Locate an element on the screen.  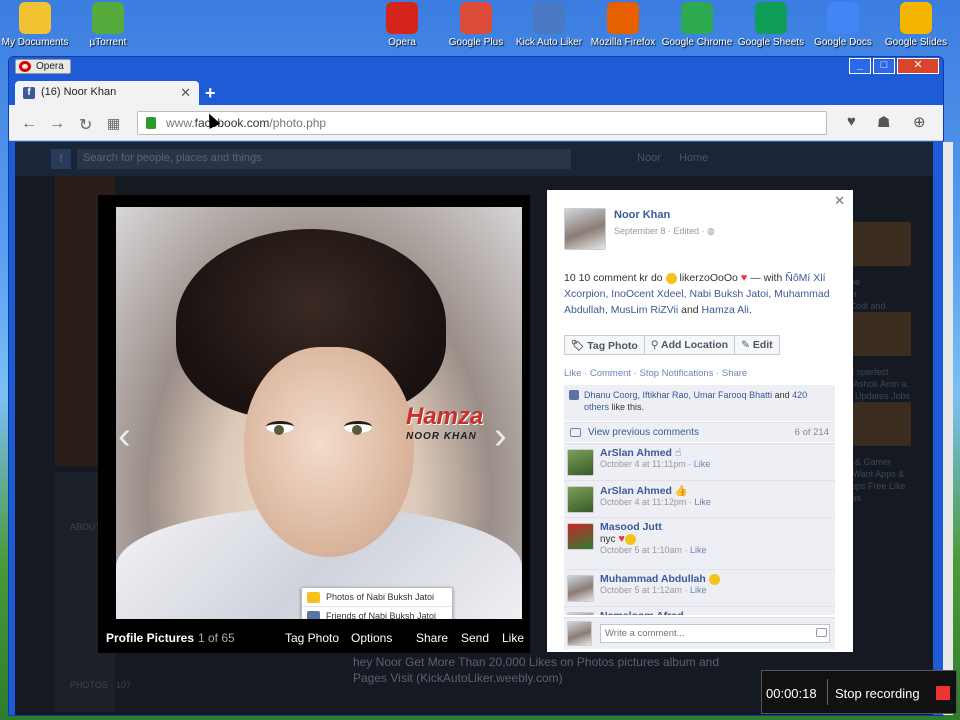
desktop-icon--torrent: µTorrent is located at coordinates (108, 25).